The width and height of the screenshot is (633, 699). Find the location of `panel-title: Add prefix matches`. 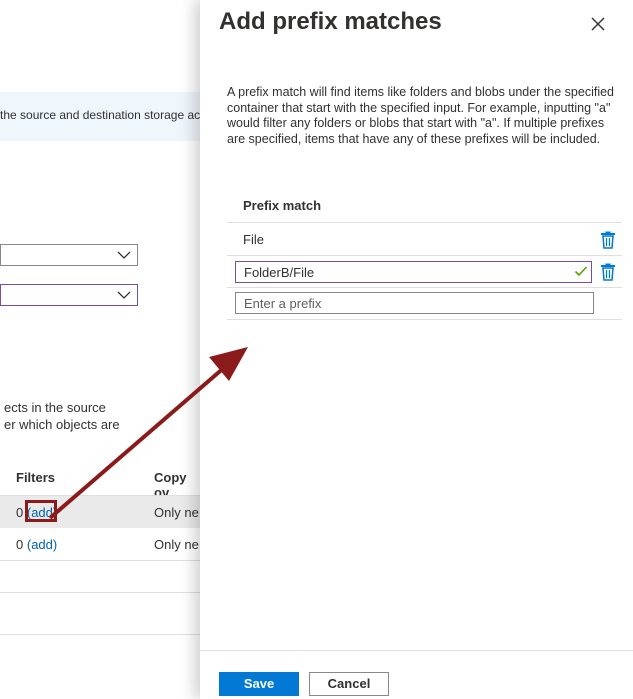

panel-title: Add prefix matches is located at coordinates (330, 21).